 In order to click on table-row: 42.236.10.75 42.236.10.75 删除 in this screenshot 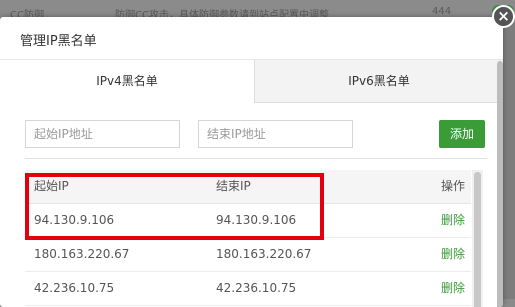, I will do `click(248, 289)`.